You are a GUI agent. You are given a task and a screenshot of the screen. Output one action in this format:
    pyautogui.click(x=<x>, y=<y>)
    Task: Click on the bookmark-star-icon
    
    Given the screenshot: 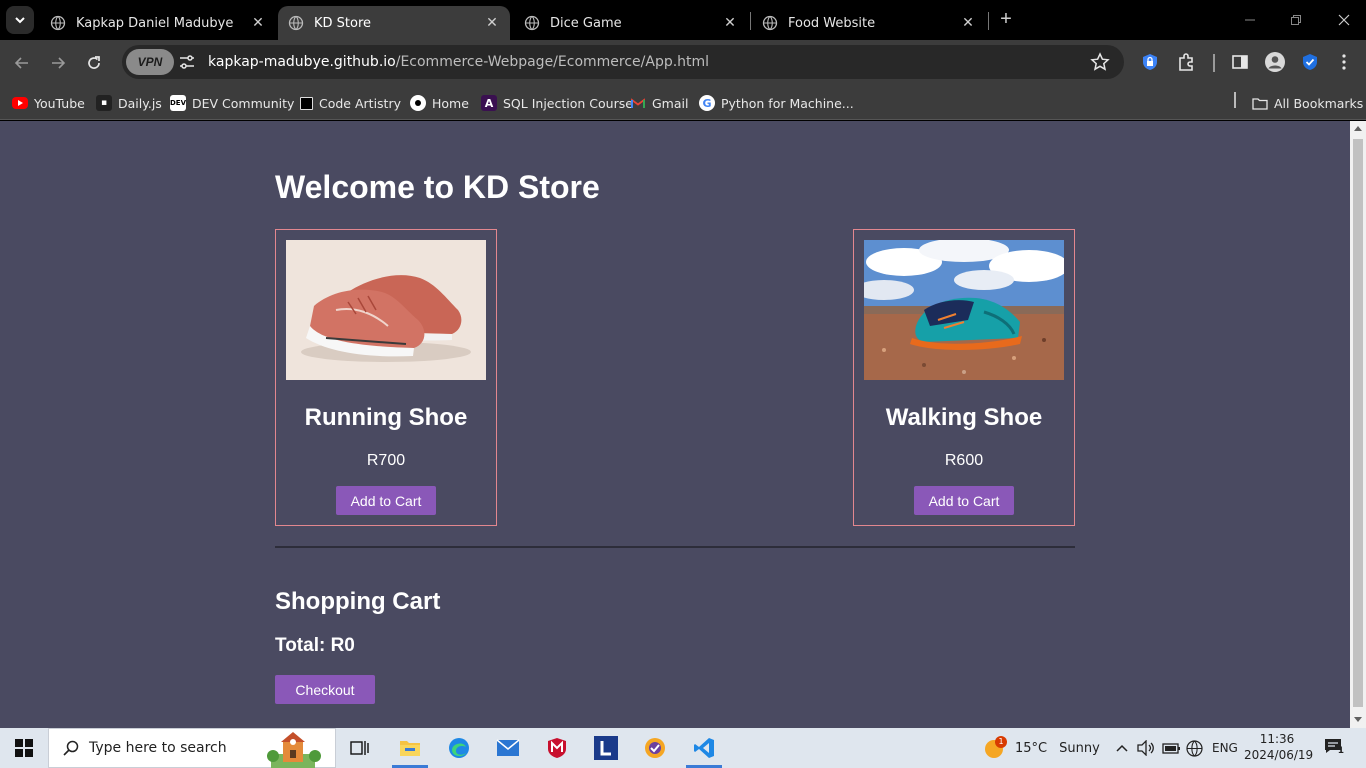 What is the action you would take?
    pyautogui.click(x=1100, y=62)
    